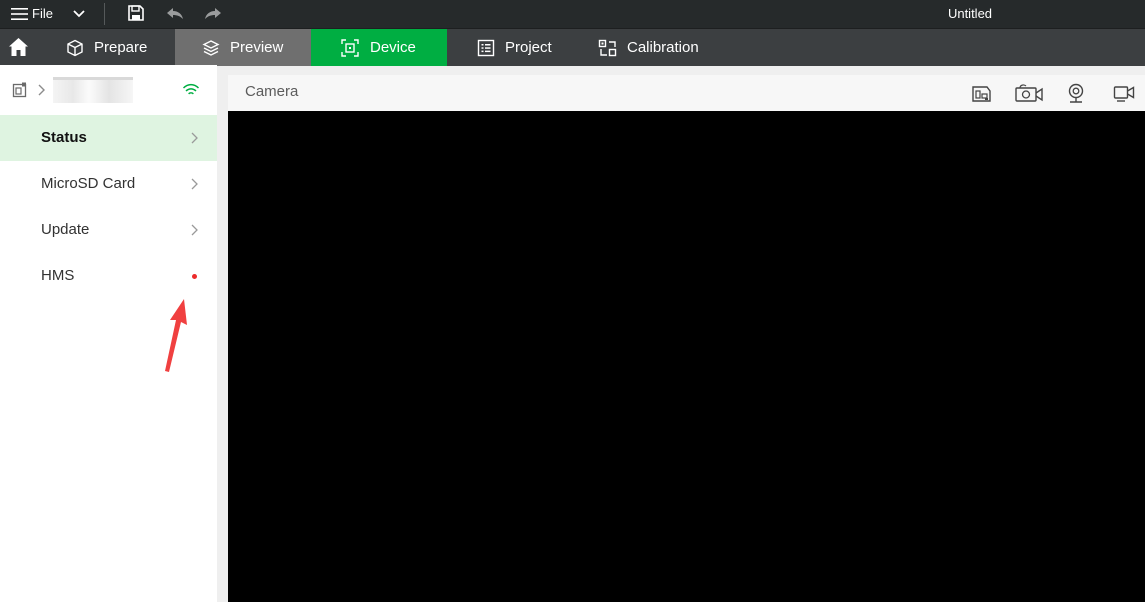  Describe the element at coordinates (64, 137) in the screenshot. I see `sidebar-item-label: Status` at that location.